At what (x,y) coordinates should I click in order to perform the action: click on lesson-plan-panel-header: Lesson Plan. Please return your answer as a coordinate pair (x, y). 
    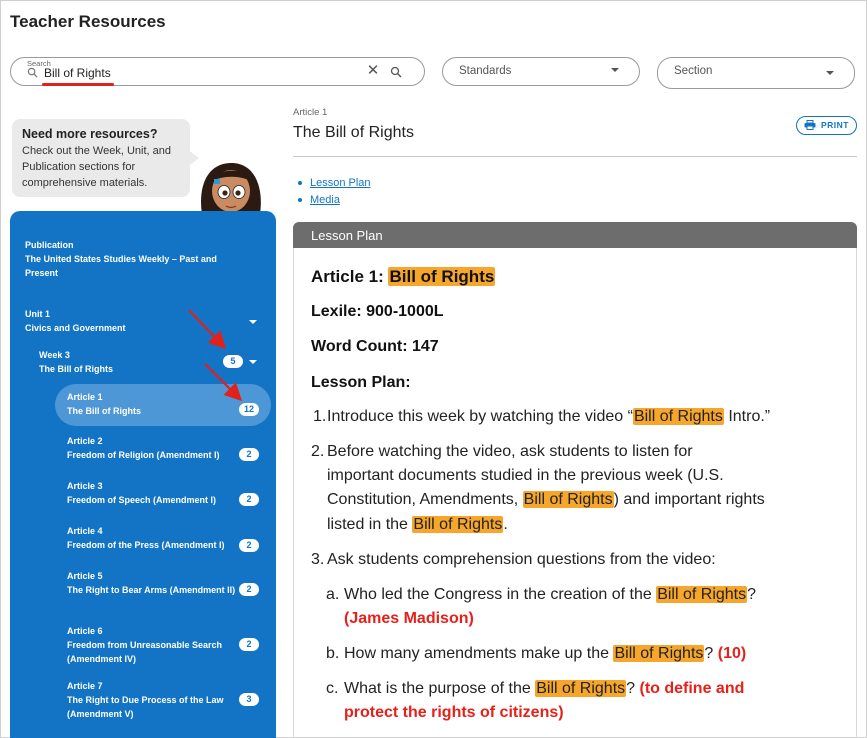
    Looking at the image, I should click on (575, 235).